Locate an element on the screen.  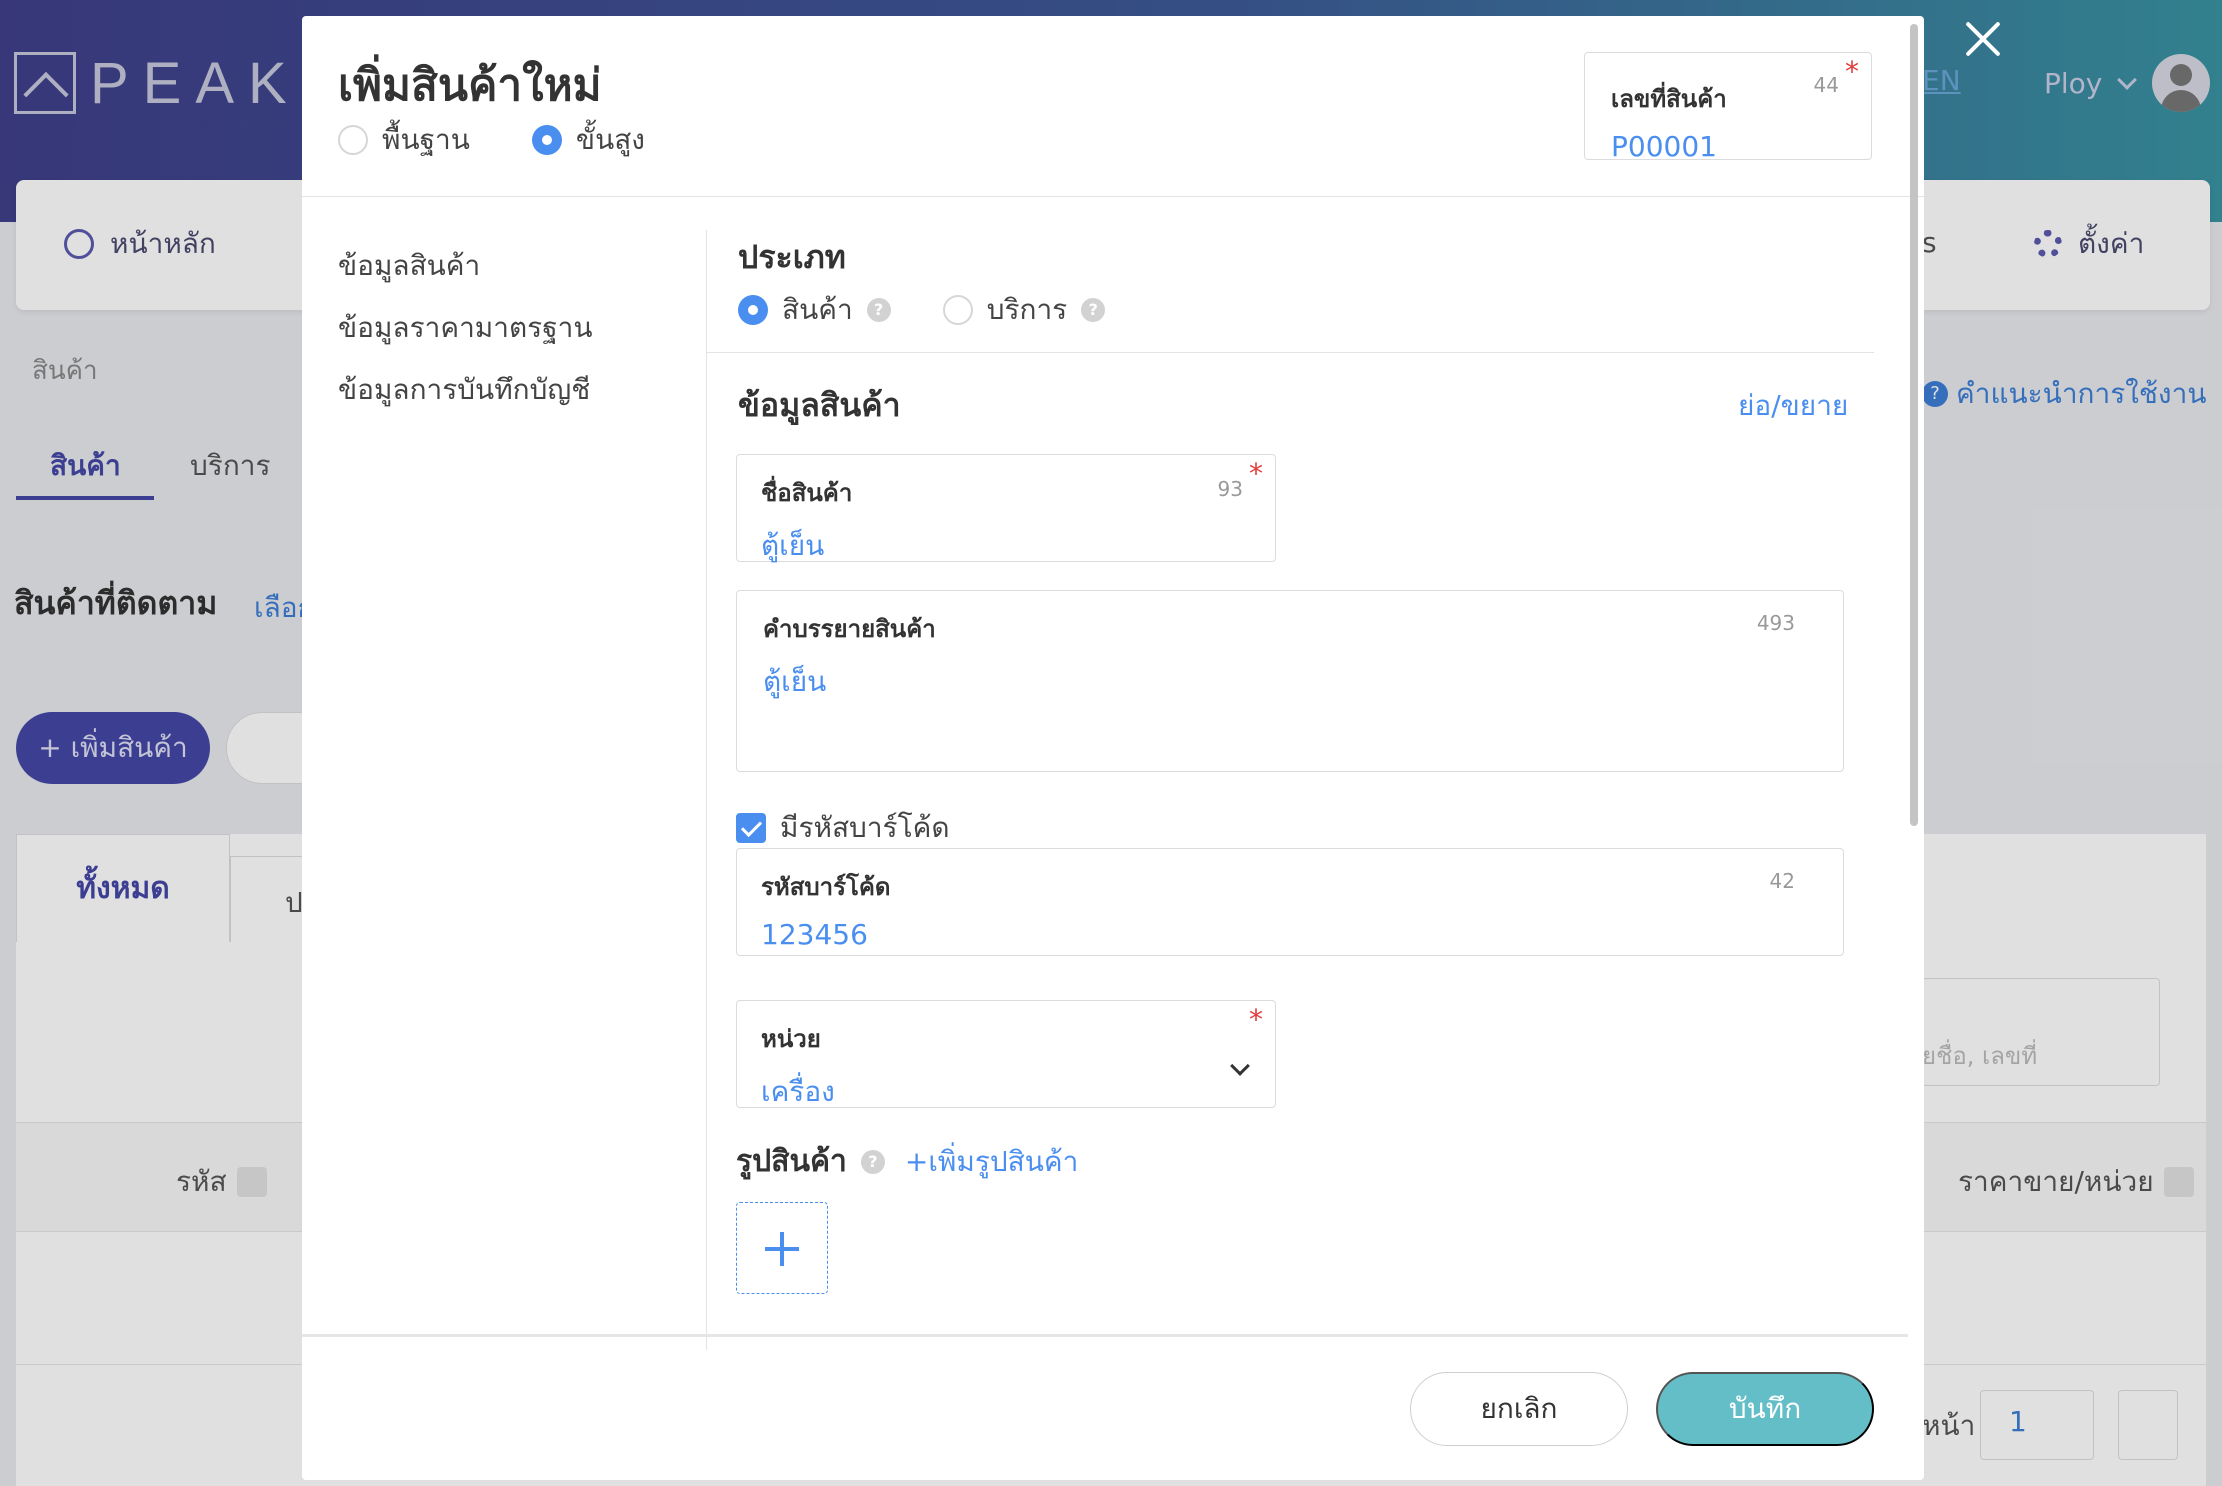
product-description-label: คำบรรยายสินค้า is located at coordinates (849, 629).